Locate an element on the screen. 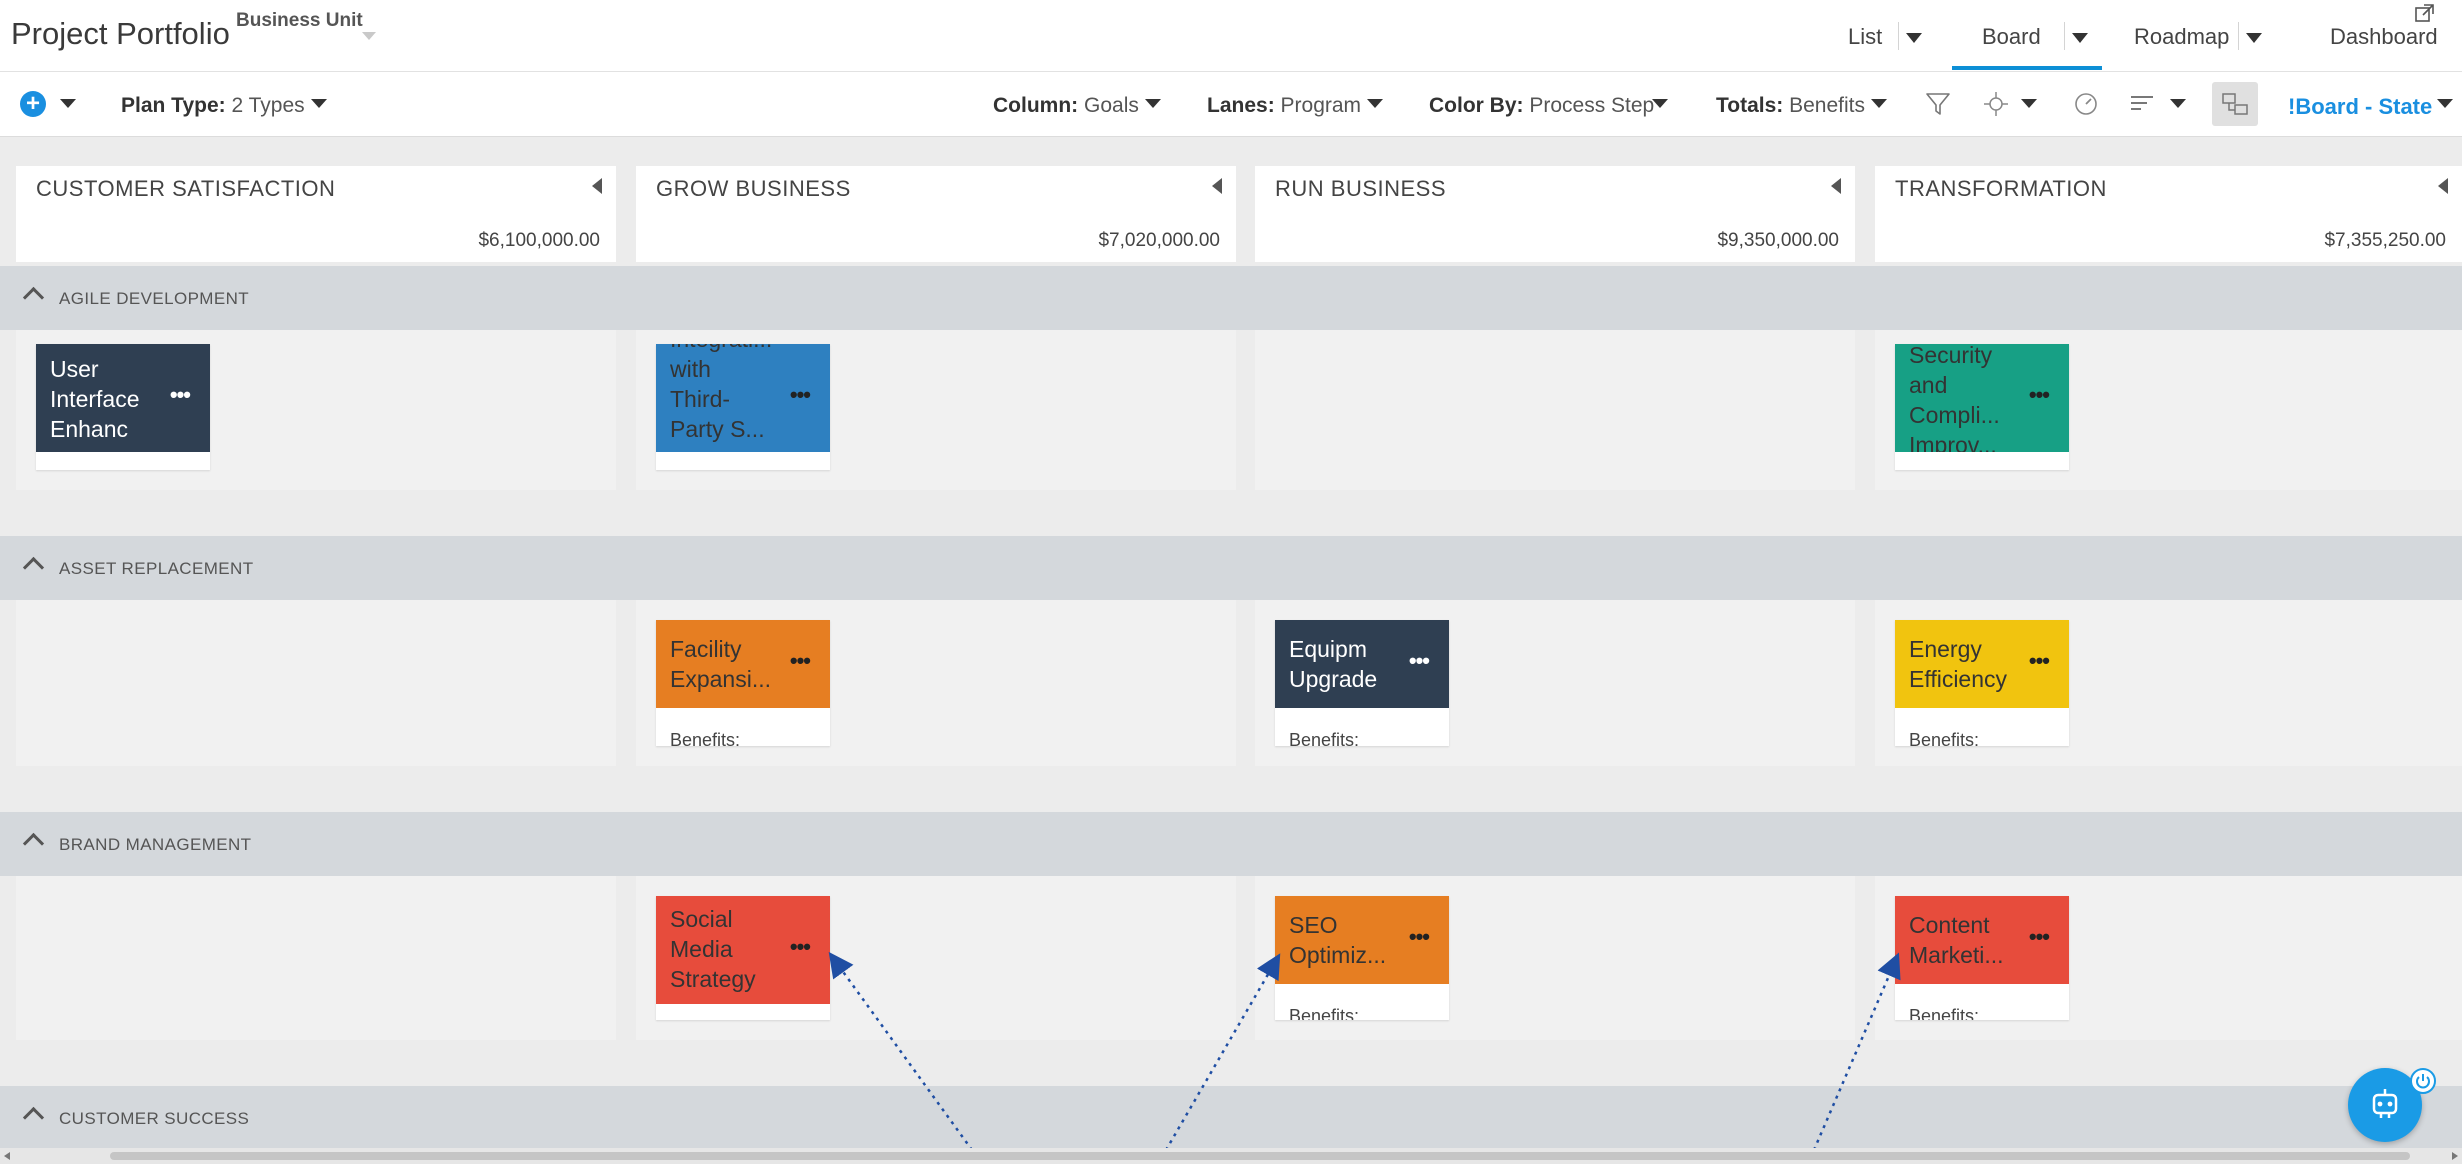 This screenshot has width=2462, height=1164. column-caret-icon is located at coordinates (1153, 103).